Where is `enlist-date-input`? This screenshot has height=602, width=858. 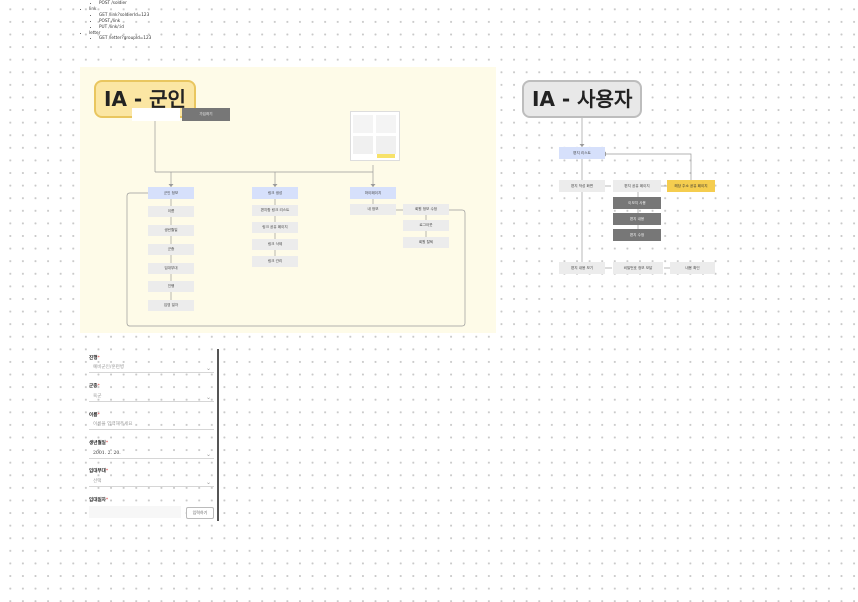
enlist-date-input is located at coordinates (135, 512).